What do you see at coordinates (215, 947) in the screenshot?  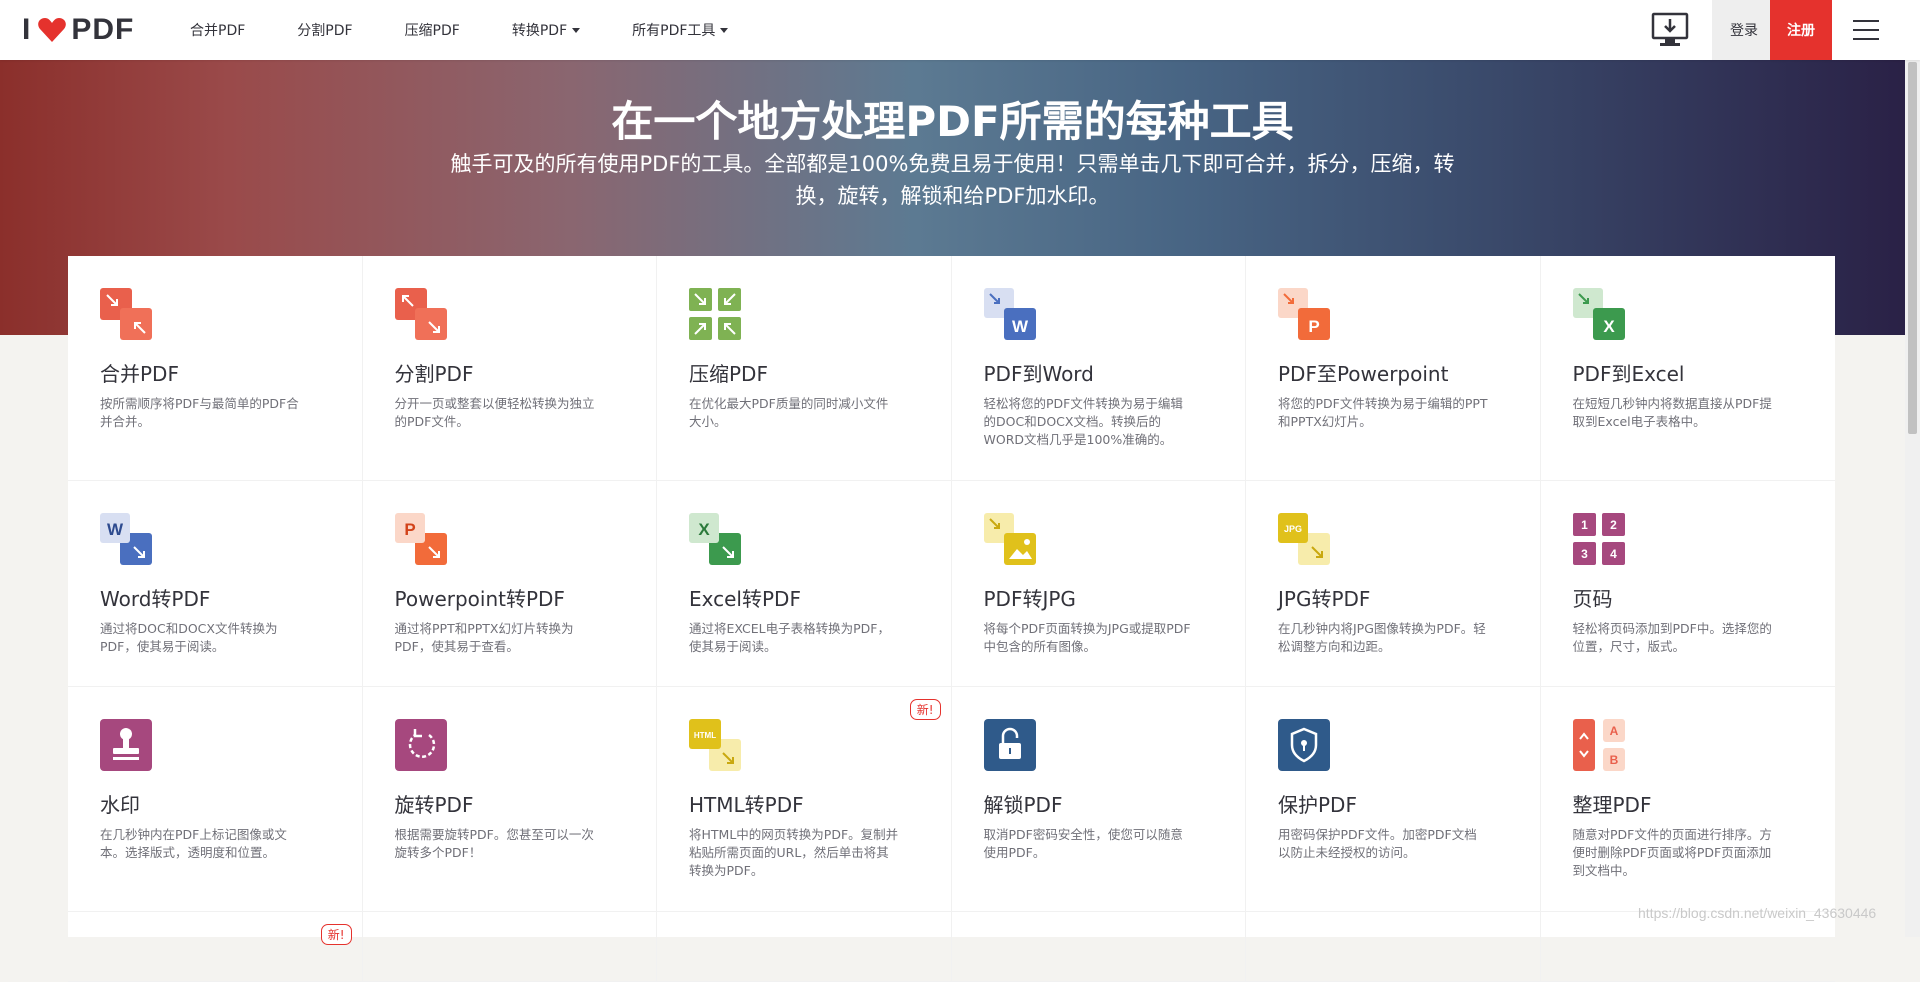 I see `tool-card-partial: 新!` at bounding box center [215, 947].